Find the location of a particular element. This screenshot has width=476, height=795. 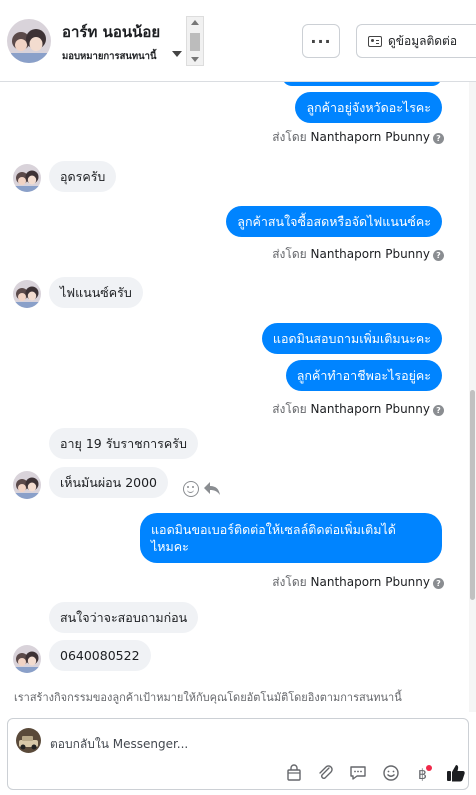

more-options-button: ··· is located at coordinates (321, 41).